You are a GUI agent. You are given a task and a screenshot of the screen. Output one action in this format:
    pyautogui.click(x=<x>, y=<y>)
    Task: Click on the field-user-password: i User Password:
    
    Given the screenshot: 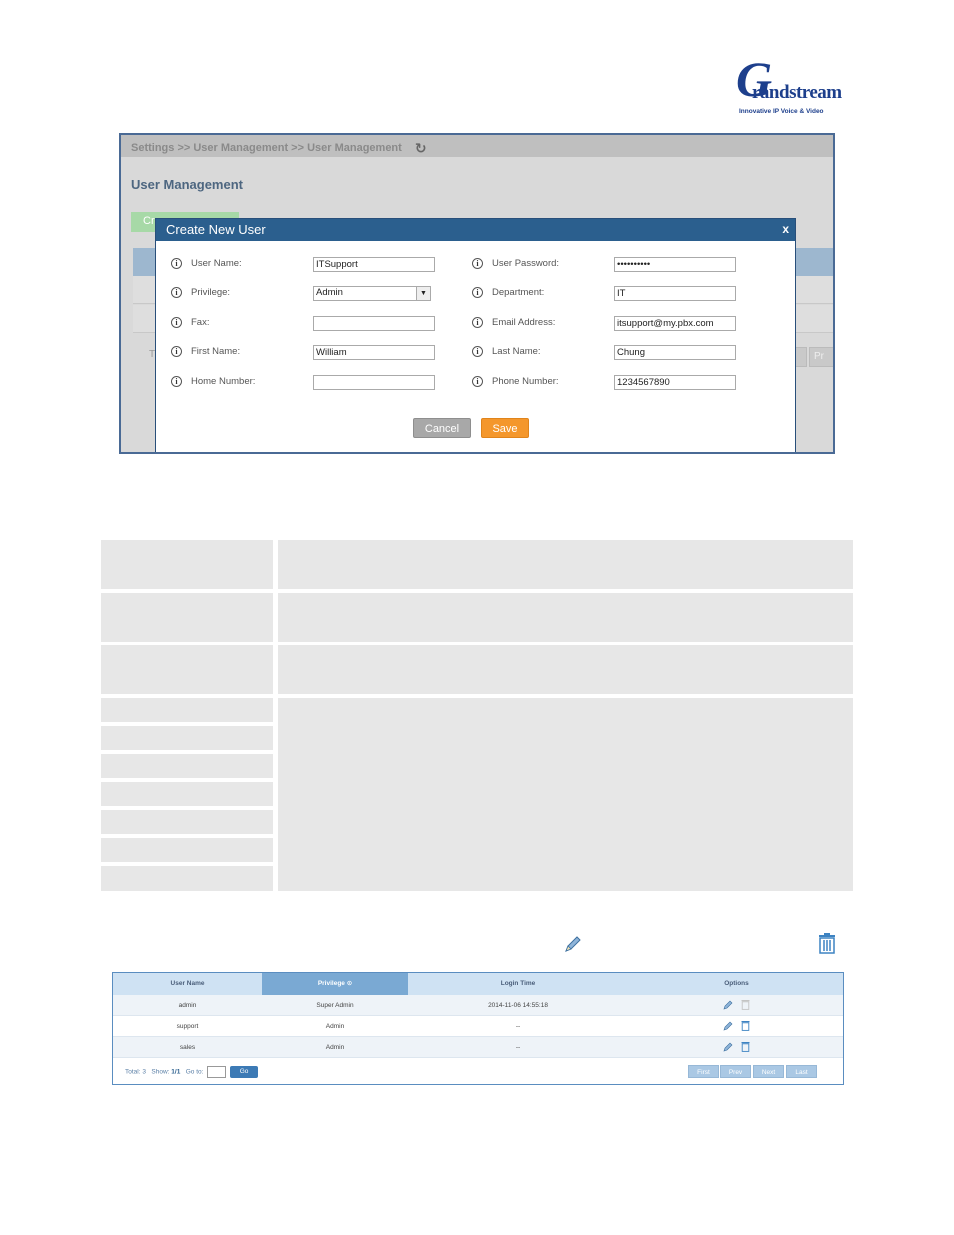 What is the action you would take?
    pyautogui.click(x=622, y=266)
    